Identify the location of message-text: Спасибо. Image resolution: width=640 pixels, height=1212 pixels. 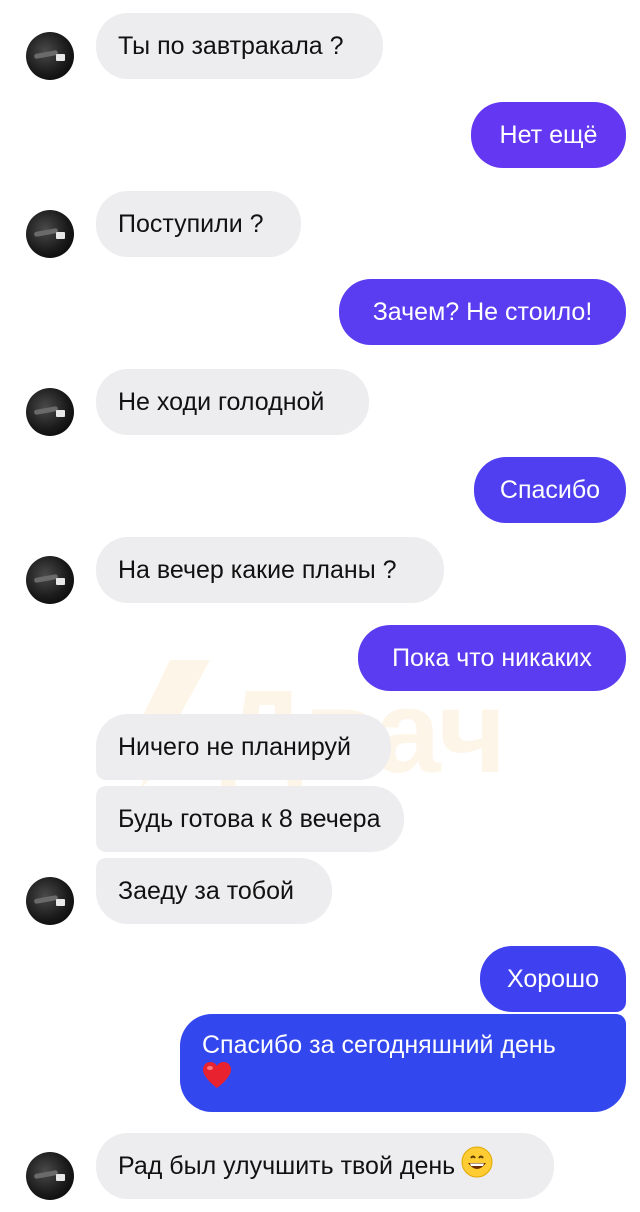
(550, 490).